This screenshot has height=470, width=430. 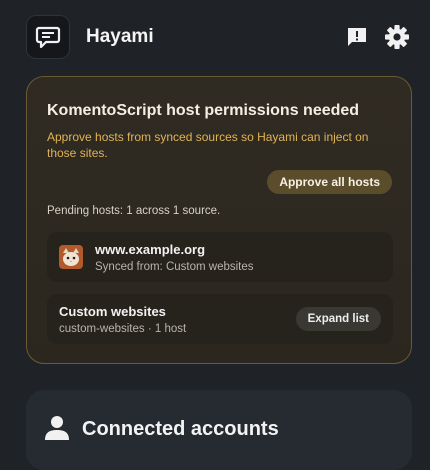 I want to click on accounts-title: Connected accounts, so click(x=180, y=429).